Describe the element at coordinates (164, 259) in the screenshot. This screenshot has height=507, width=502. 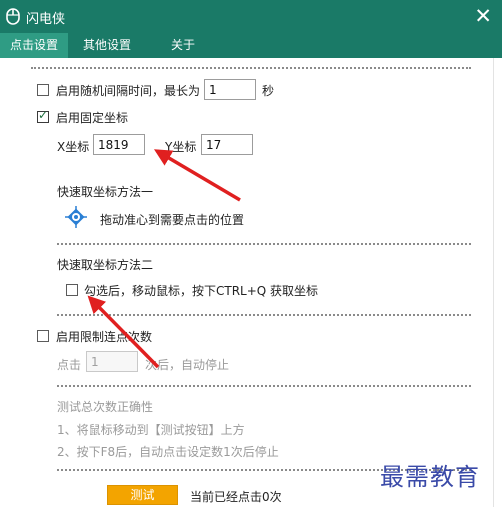
I see `annotation-arrows` at that location.